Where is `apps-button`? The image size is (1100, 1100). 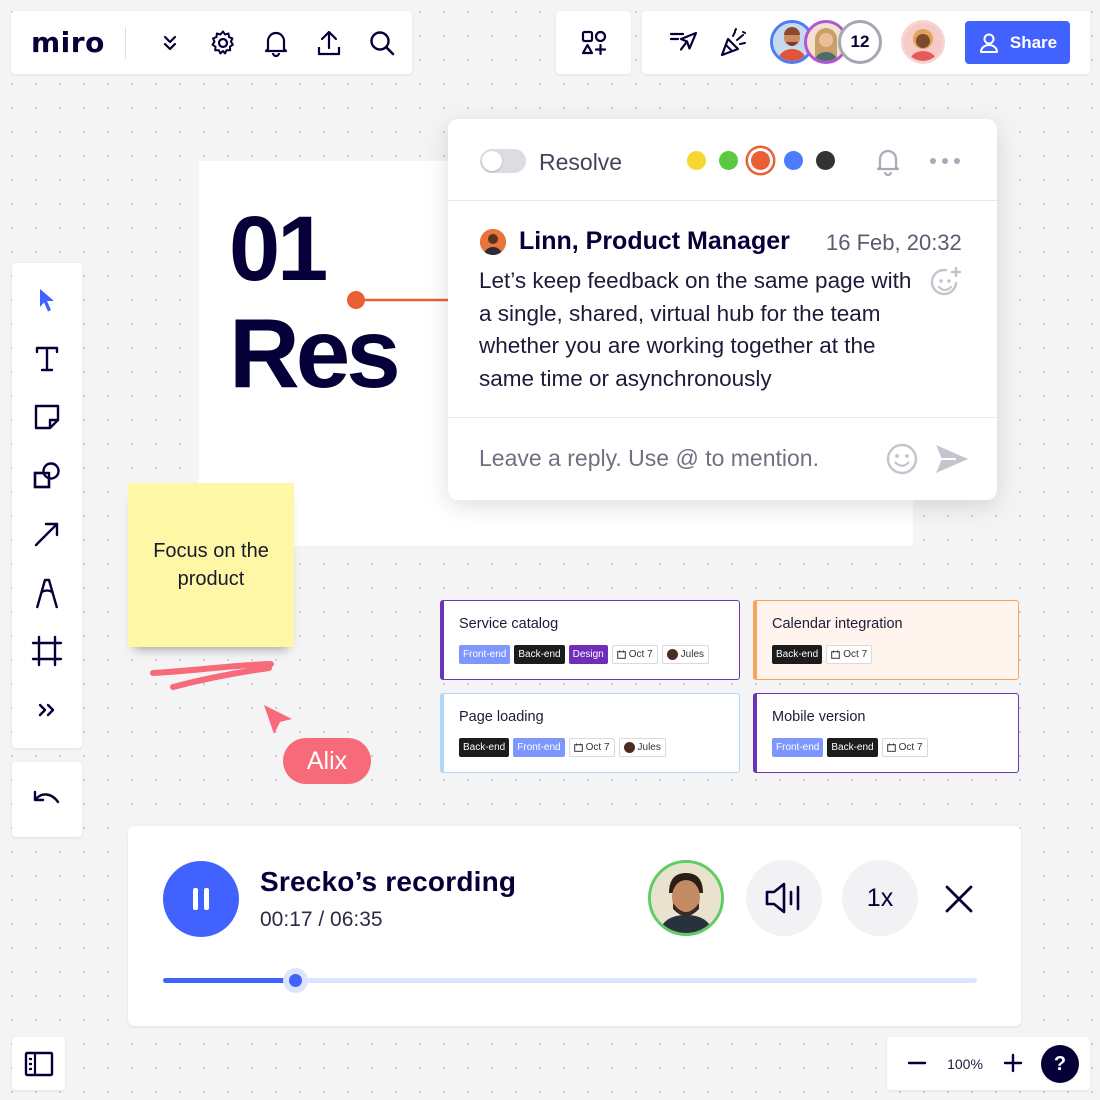 apps-button is located at coordinates (593, 42).